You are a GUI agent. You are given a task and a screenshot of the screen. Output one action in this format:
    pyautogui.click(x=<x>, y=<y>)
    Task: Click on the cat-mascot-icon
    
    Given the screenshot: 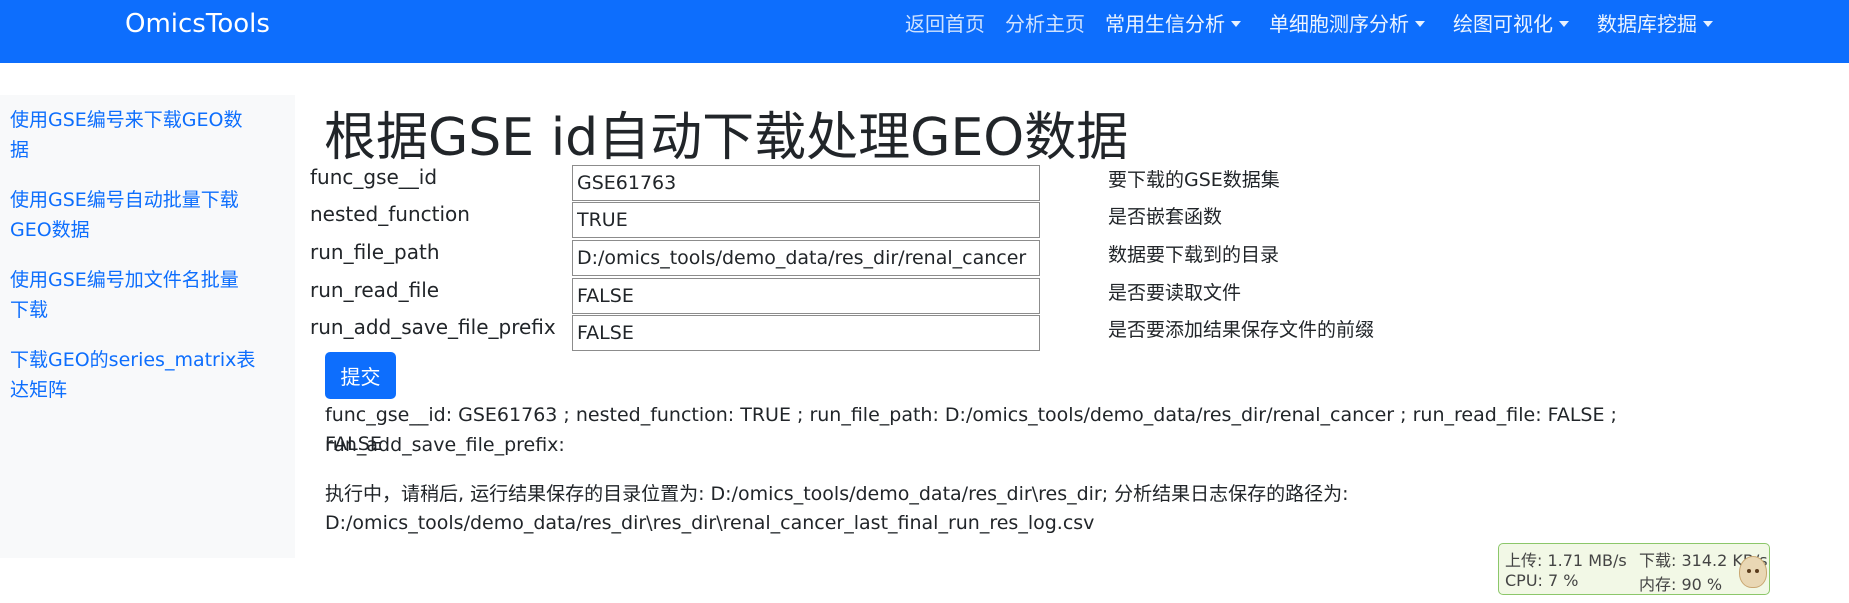 What is the action you would take?
    pyautogui.click(x=1753, y=572)
    